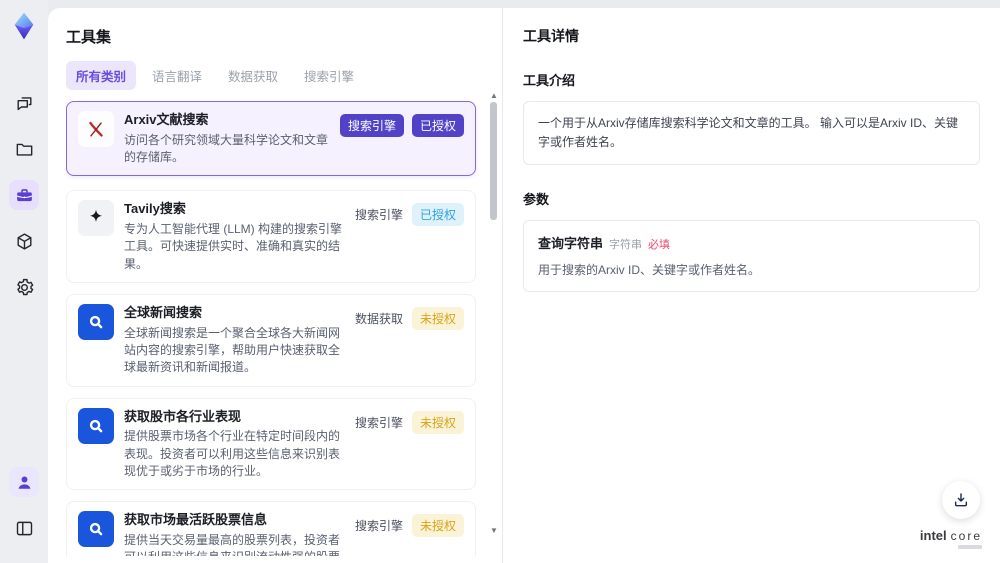  What do you see at coordinates (571, 244) in the screenshot?
I see `parameter-name: 查询字符串` at bounding box center [571, 244].